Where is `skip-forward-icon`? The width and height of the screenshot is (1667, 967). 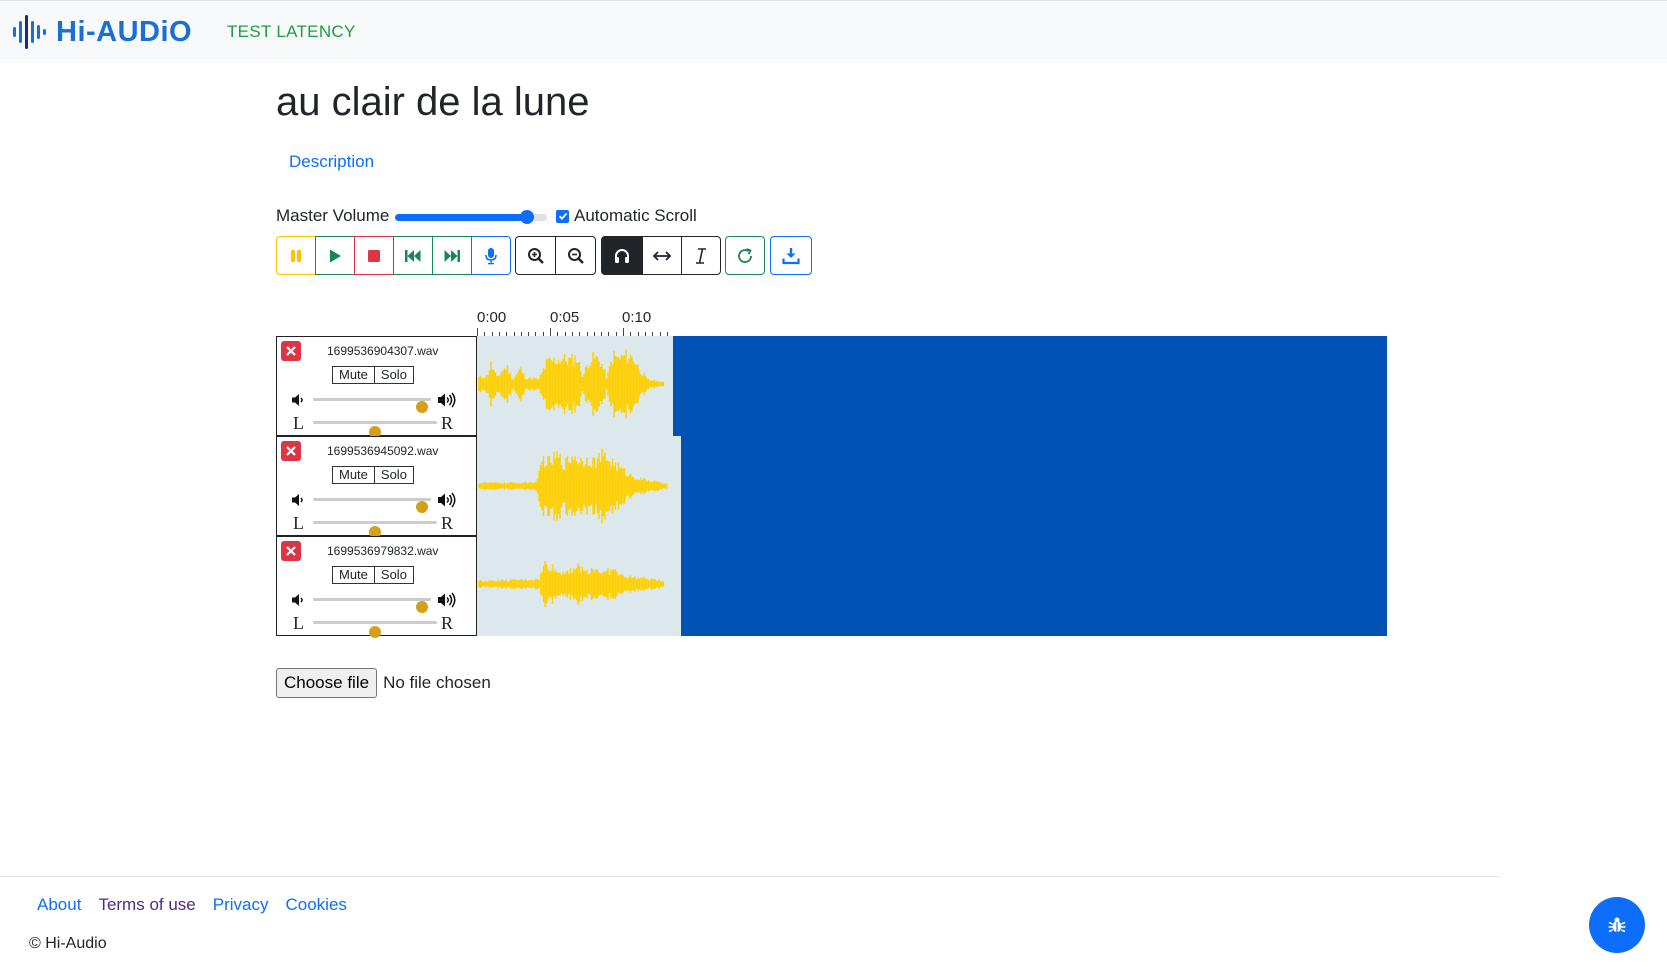 skip-forward-icon is located at coordinates (452, 255).